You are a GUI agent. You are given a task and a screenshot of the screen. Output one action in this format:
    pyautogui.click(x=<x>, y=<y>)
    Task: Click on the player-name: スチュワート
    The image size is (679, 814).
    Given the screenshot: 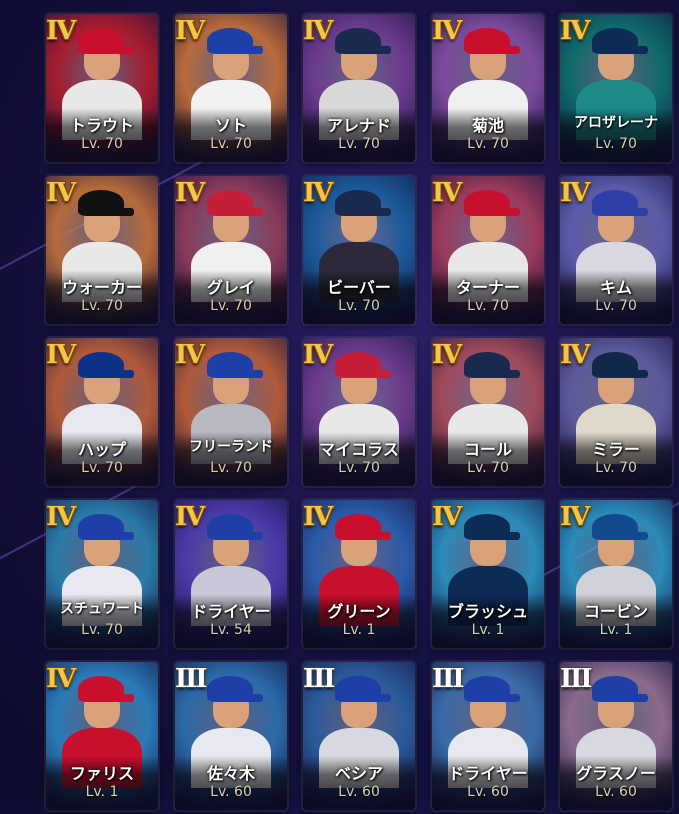 What is the action you would take?
    pyautogui.click(x=102, y=609)
    